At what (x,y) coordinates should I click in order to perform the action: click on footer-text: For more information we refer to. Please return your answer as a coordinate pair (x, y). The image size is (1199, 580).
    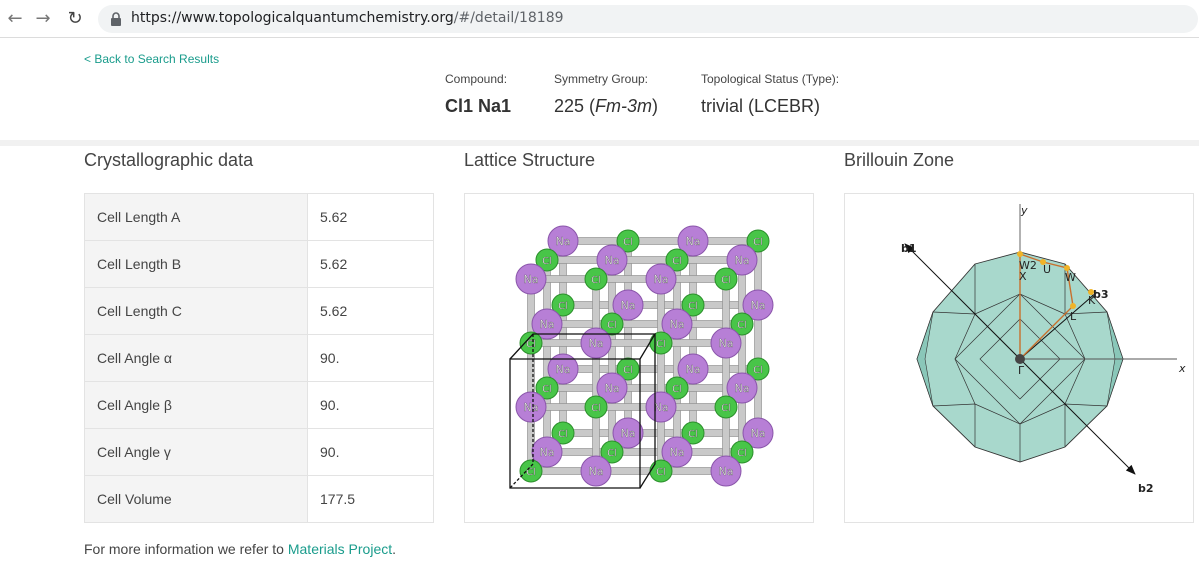
    Looking at the image, I should click on (186, 549).